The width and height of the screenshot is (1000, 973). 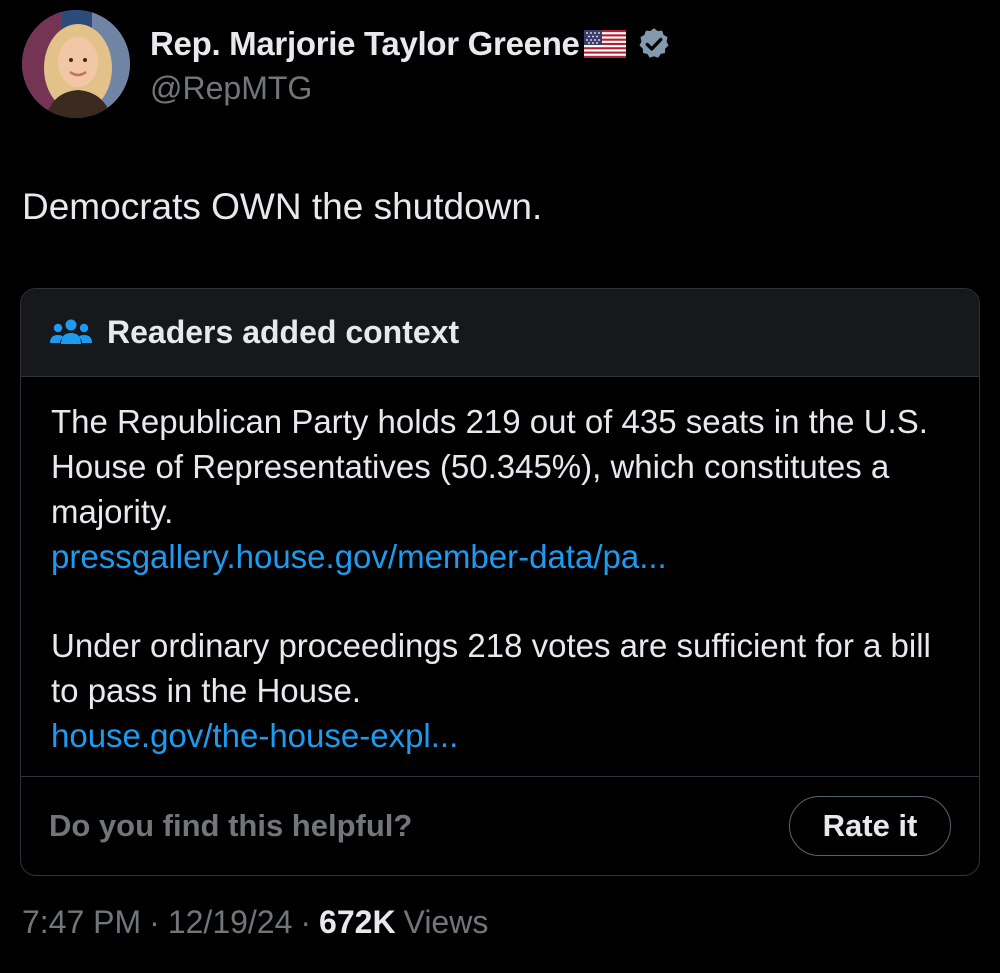 What do you see at coordinates (76, 64) in the screenshot?
I see `avatar` at bounding box center [76, 64].